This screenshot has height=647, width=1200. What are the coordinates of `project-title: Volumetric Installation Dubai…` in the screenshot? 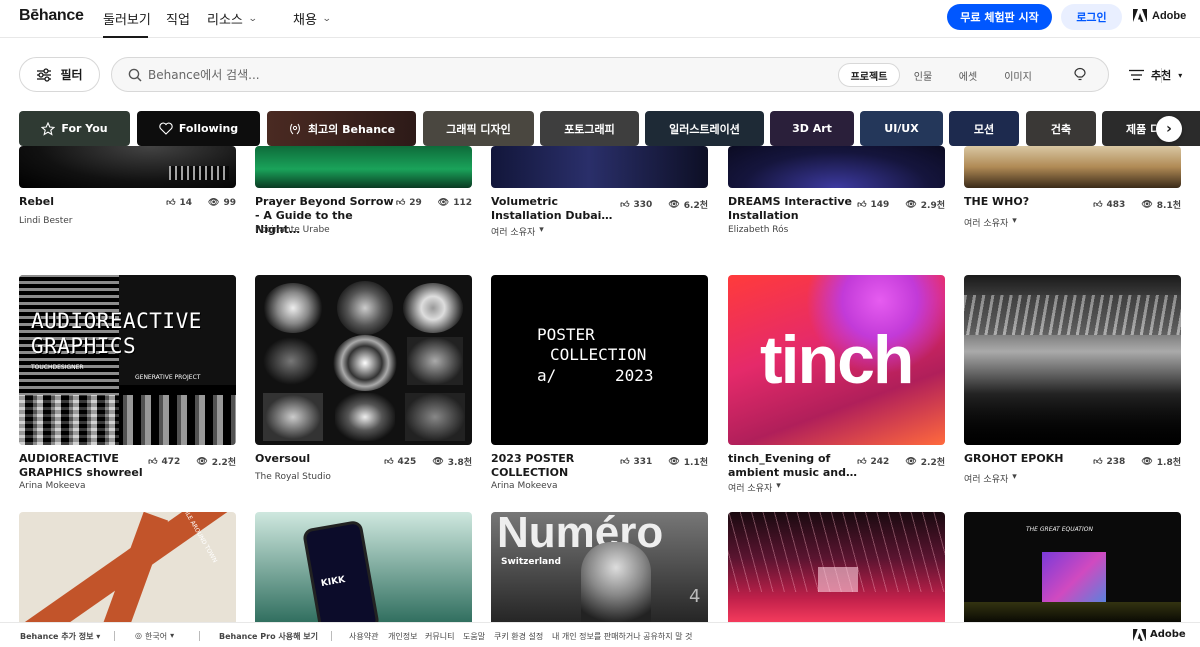 It's located at (561, 209).